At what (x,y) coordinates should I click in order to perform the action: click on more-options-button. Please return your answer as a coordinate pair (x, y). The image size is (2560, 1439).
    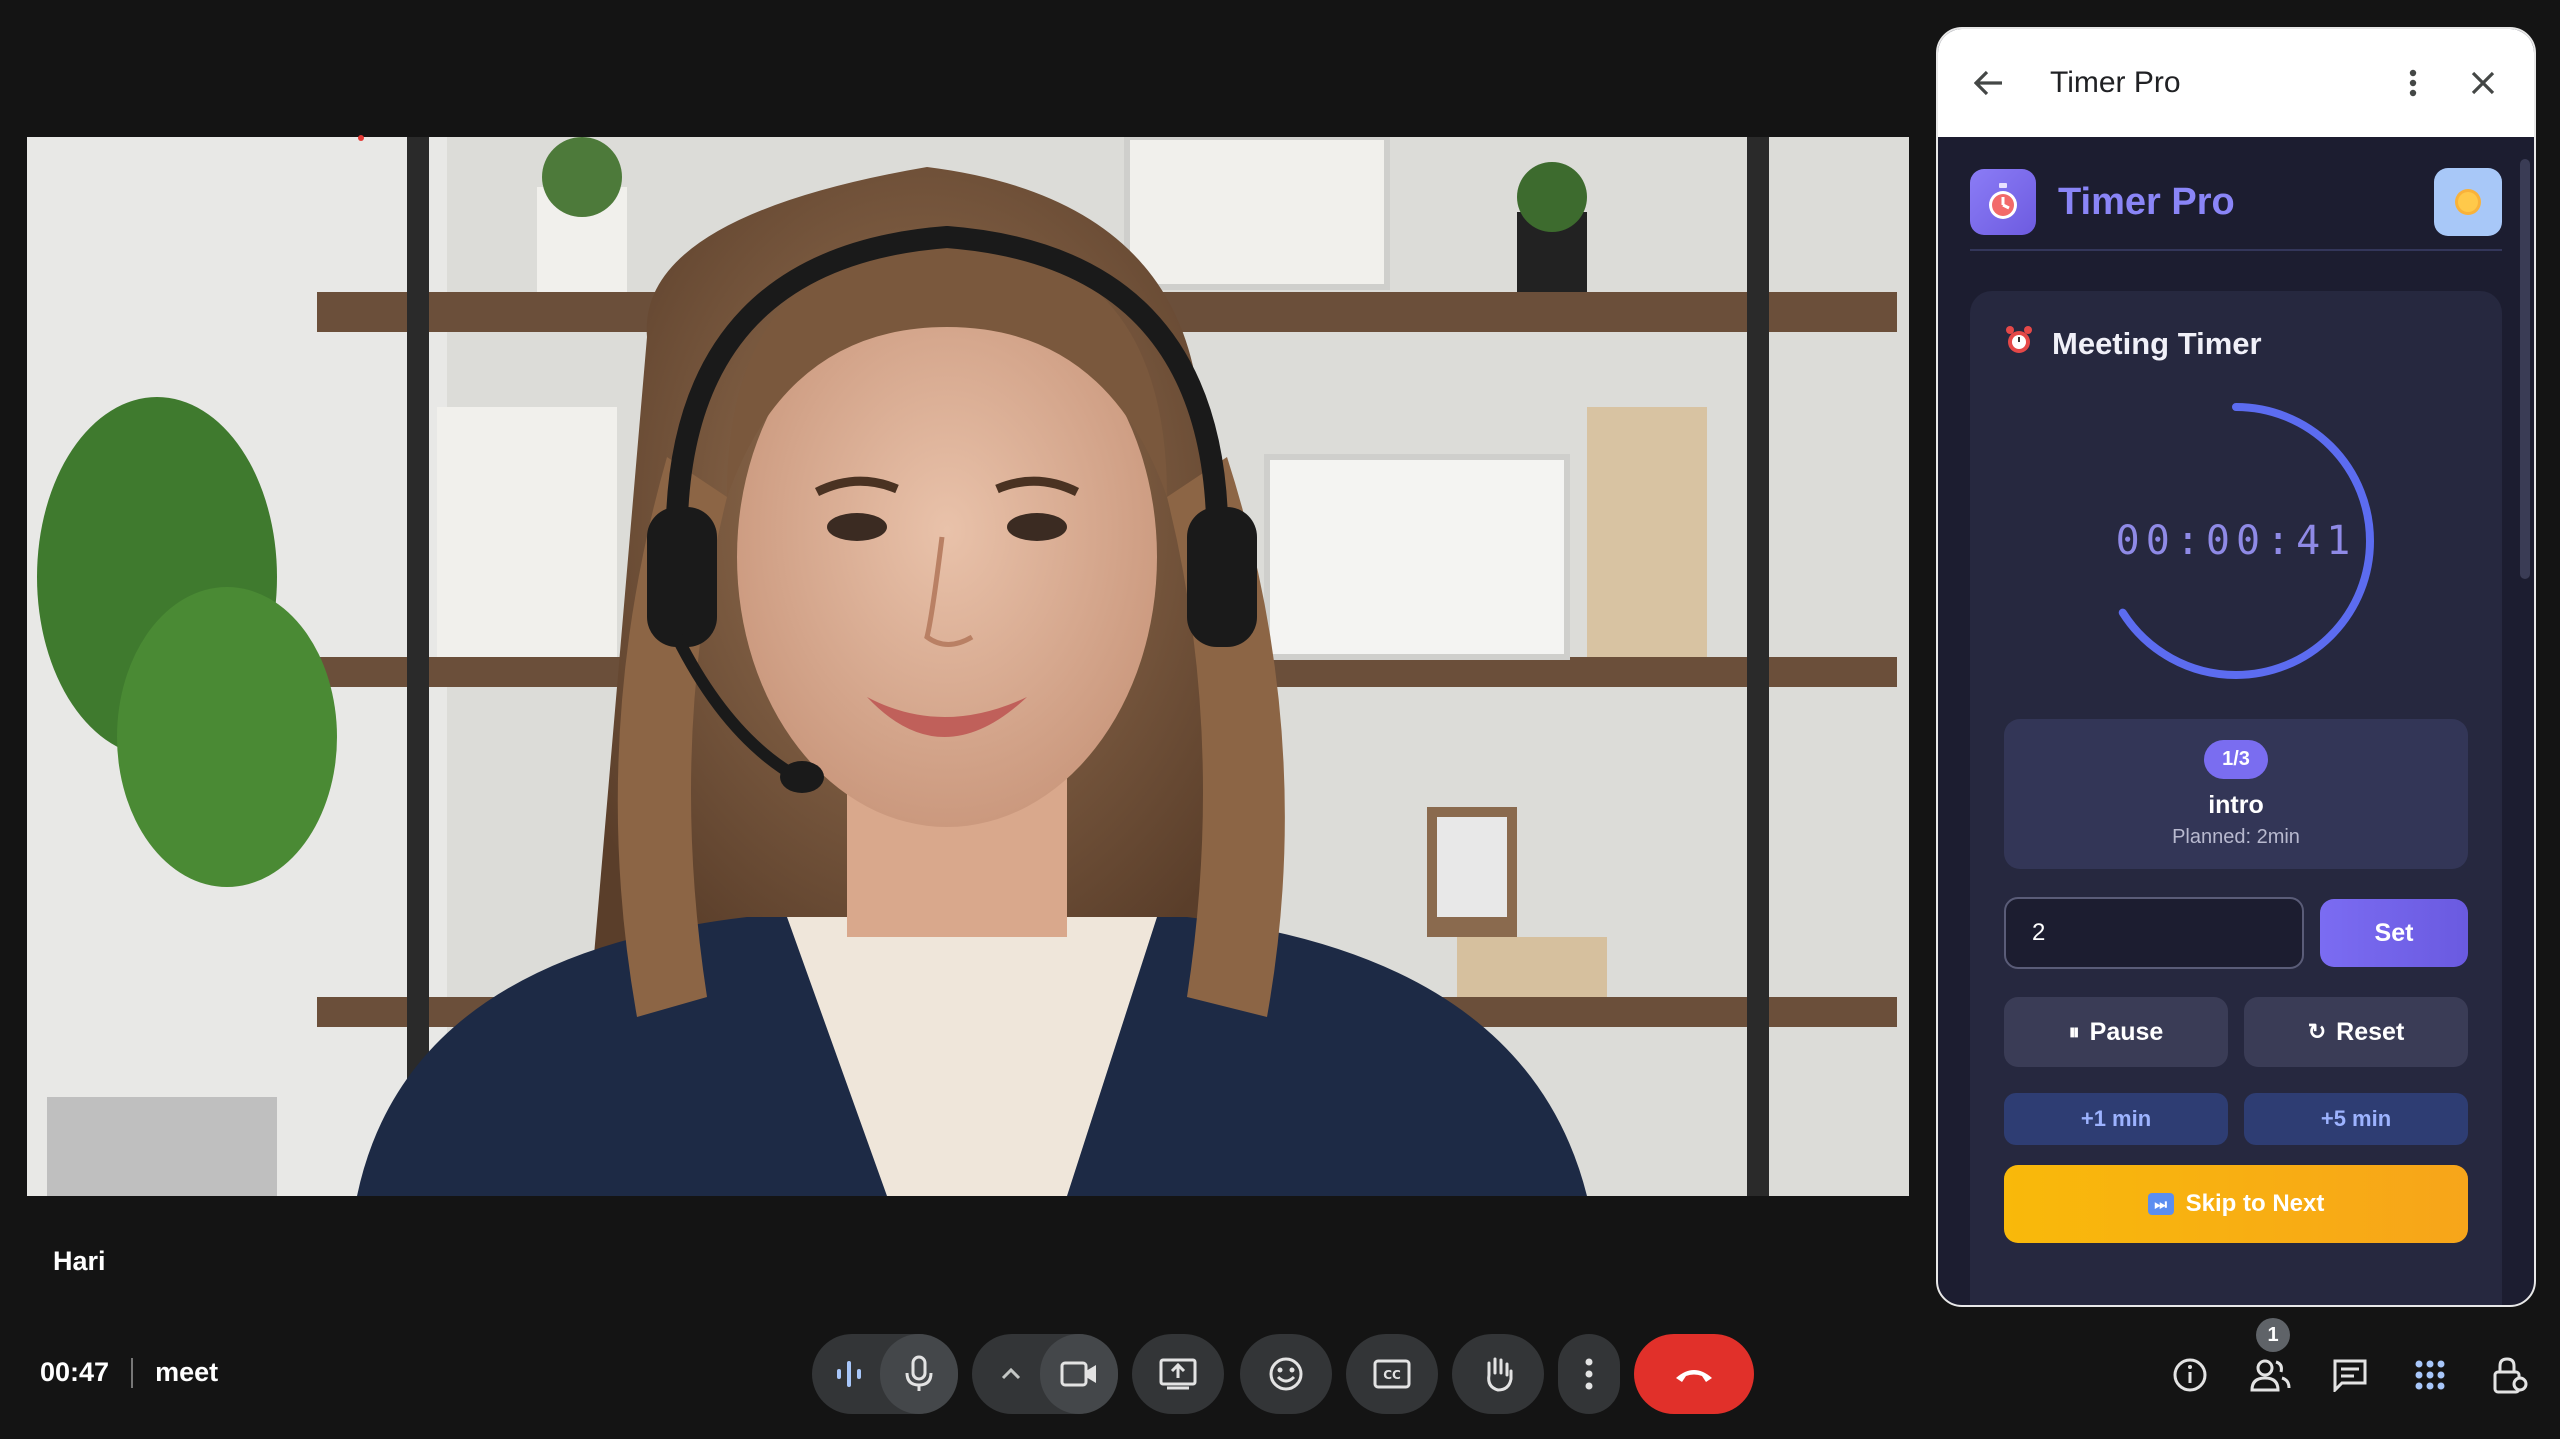
    Looking at the image, I should click on (1589, 1374).